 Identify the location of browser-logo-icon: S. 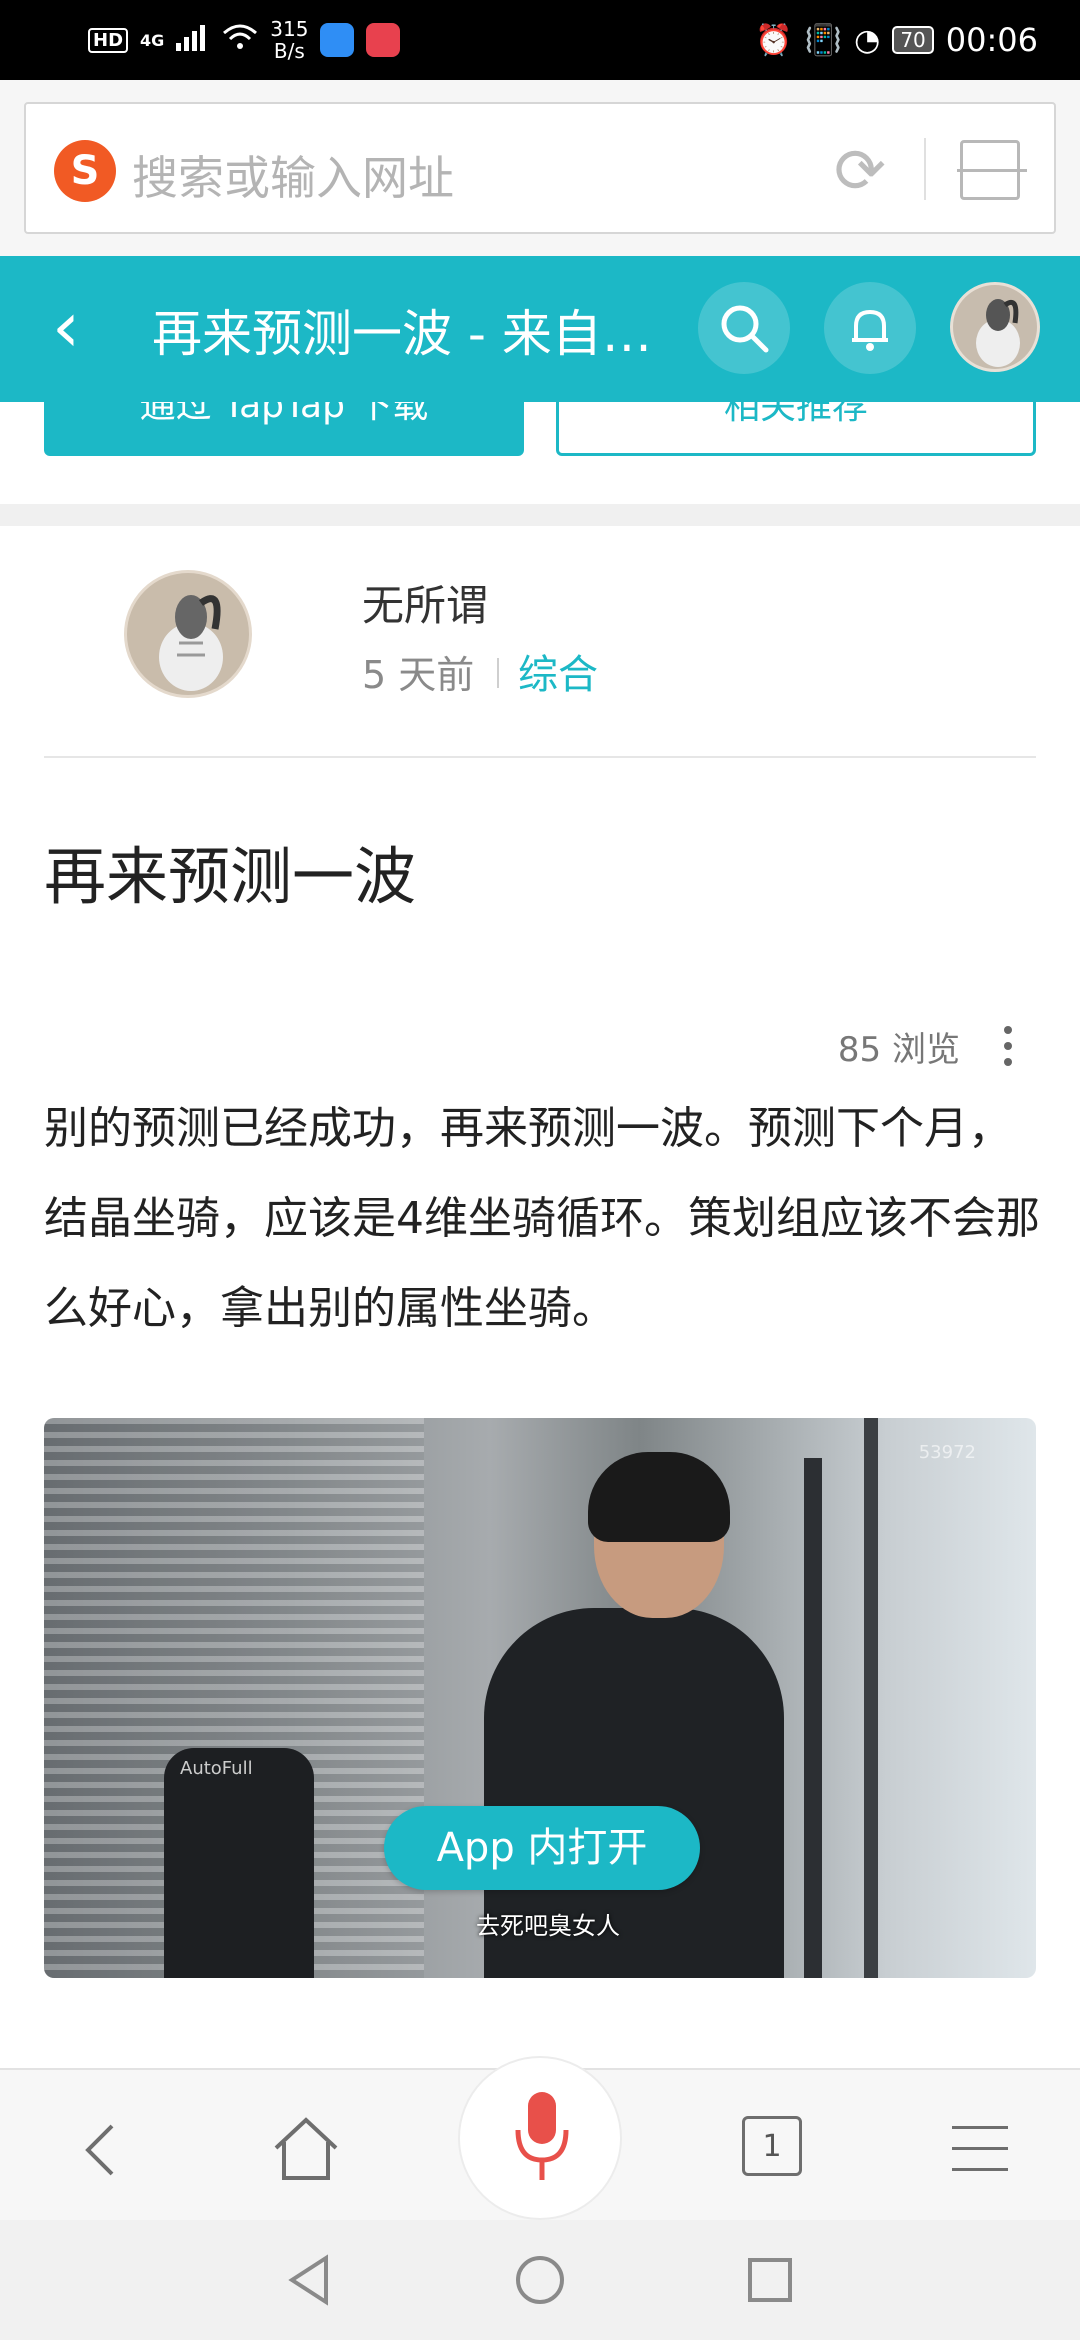
(85, 171).